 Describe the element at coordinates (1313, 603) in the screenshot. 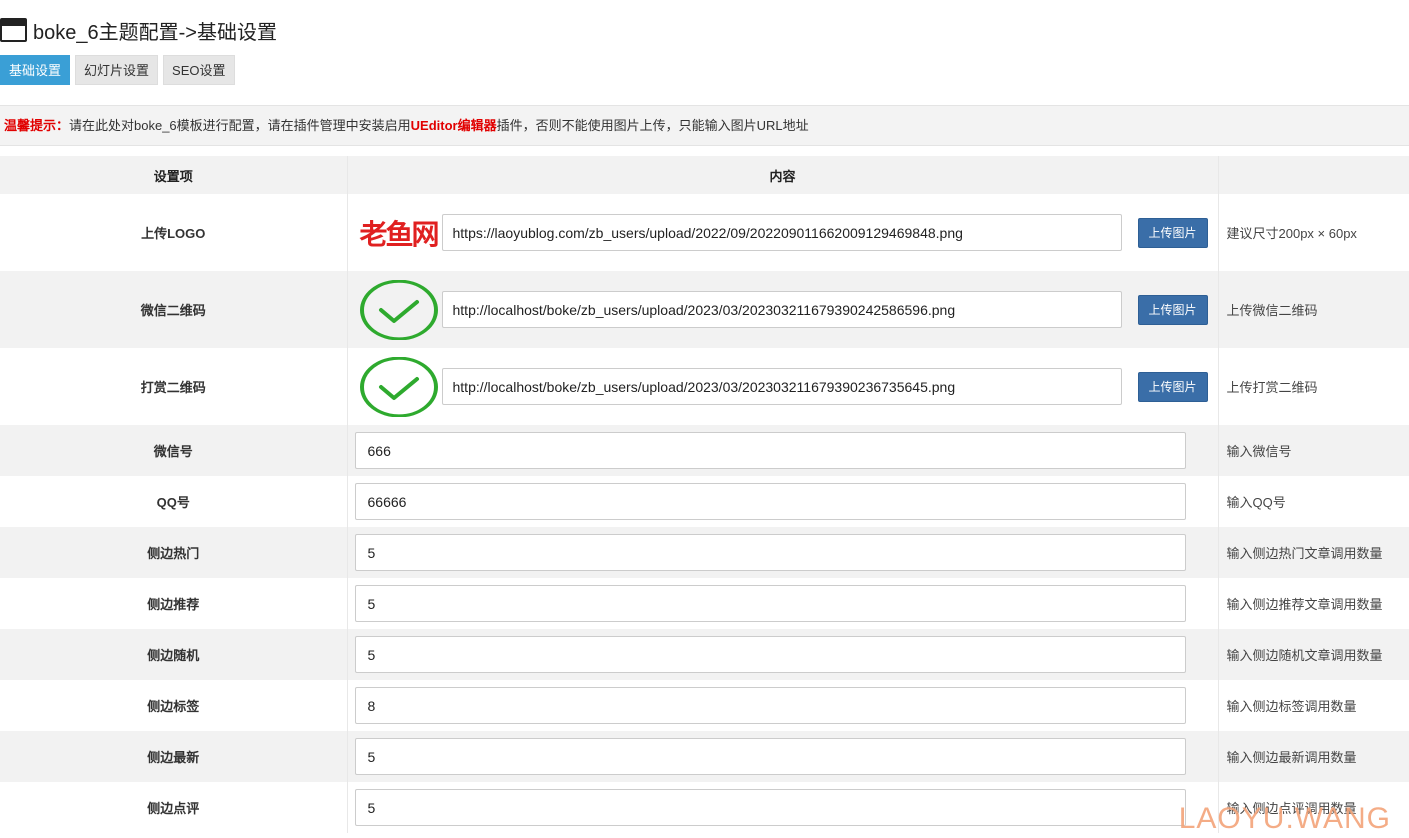

I see `row-hint: 输入侧边推荐文章调用数量` at that location.